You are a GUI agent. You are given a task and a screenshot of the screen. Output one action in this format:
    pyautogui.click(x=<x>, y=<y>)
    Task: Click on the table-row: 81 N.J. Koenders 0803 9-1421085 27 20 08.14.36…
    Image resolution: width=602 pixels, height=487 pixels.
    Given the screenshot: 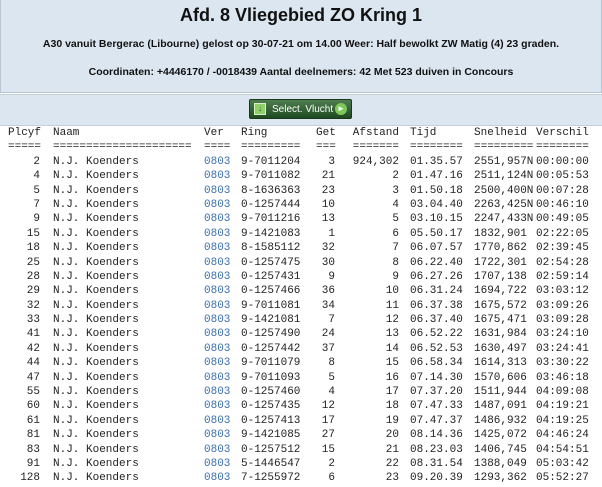 What is the action you would take?
    pyautogui.click(x=301, y=436)
    